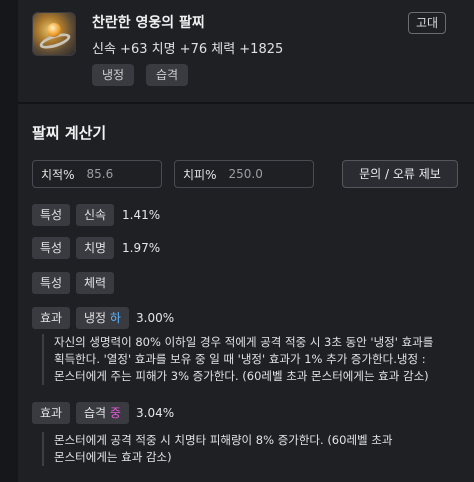 This screenshot has width=474, height=482. Describe the element at coordinates (246, 103) in the screenshot. I see `section-divider` at that location.